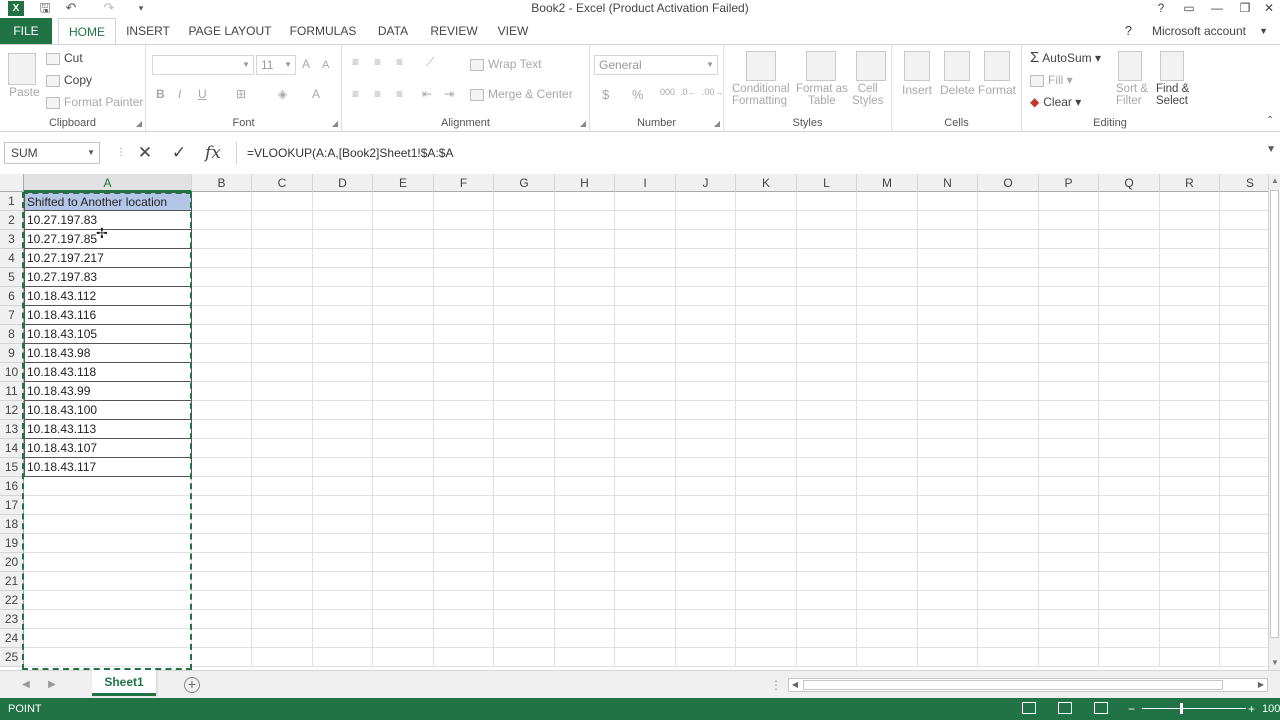 The image size is (1280, 720). What do you see at coordinates (524, 220) in the screenshot?
I see `cell-g2` at bounding box center [524, 220].